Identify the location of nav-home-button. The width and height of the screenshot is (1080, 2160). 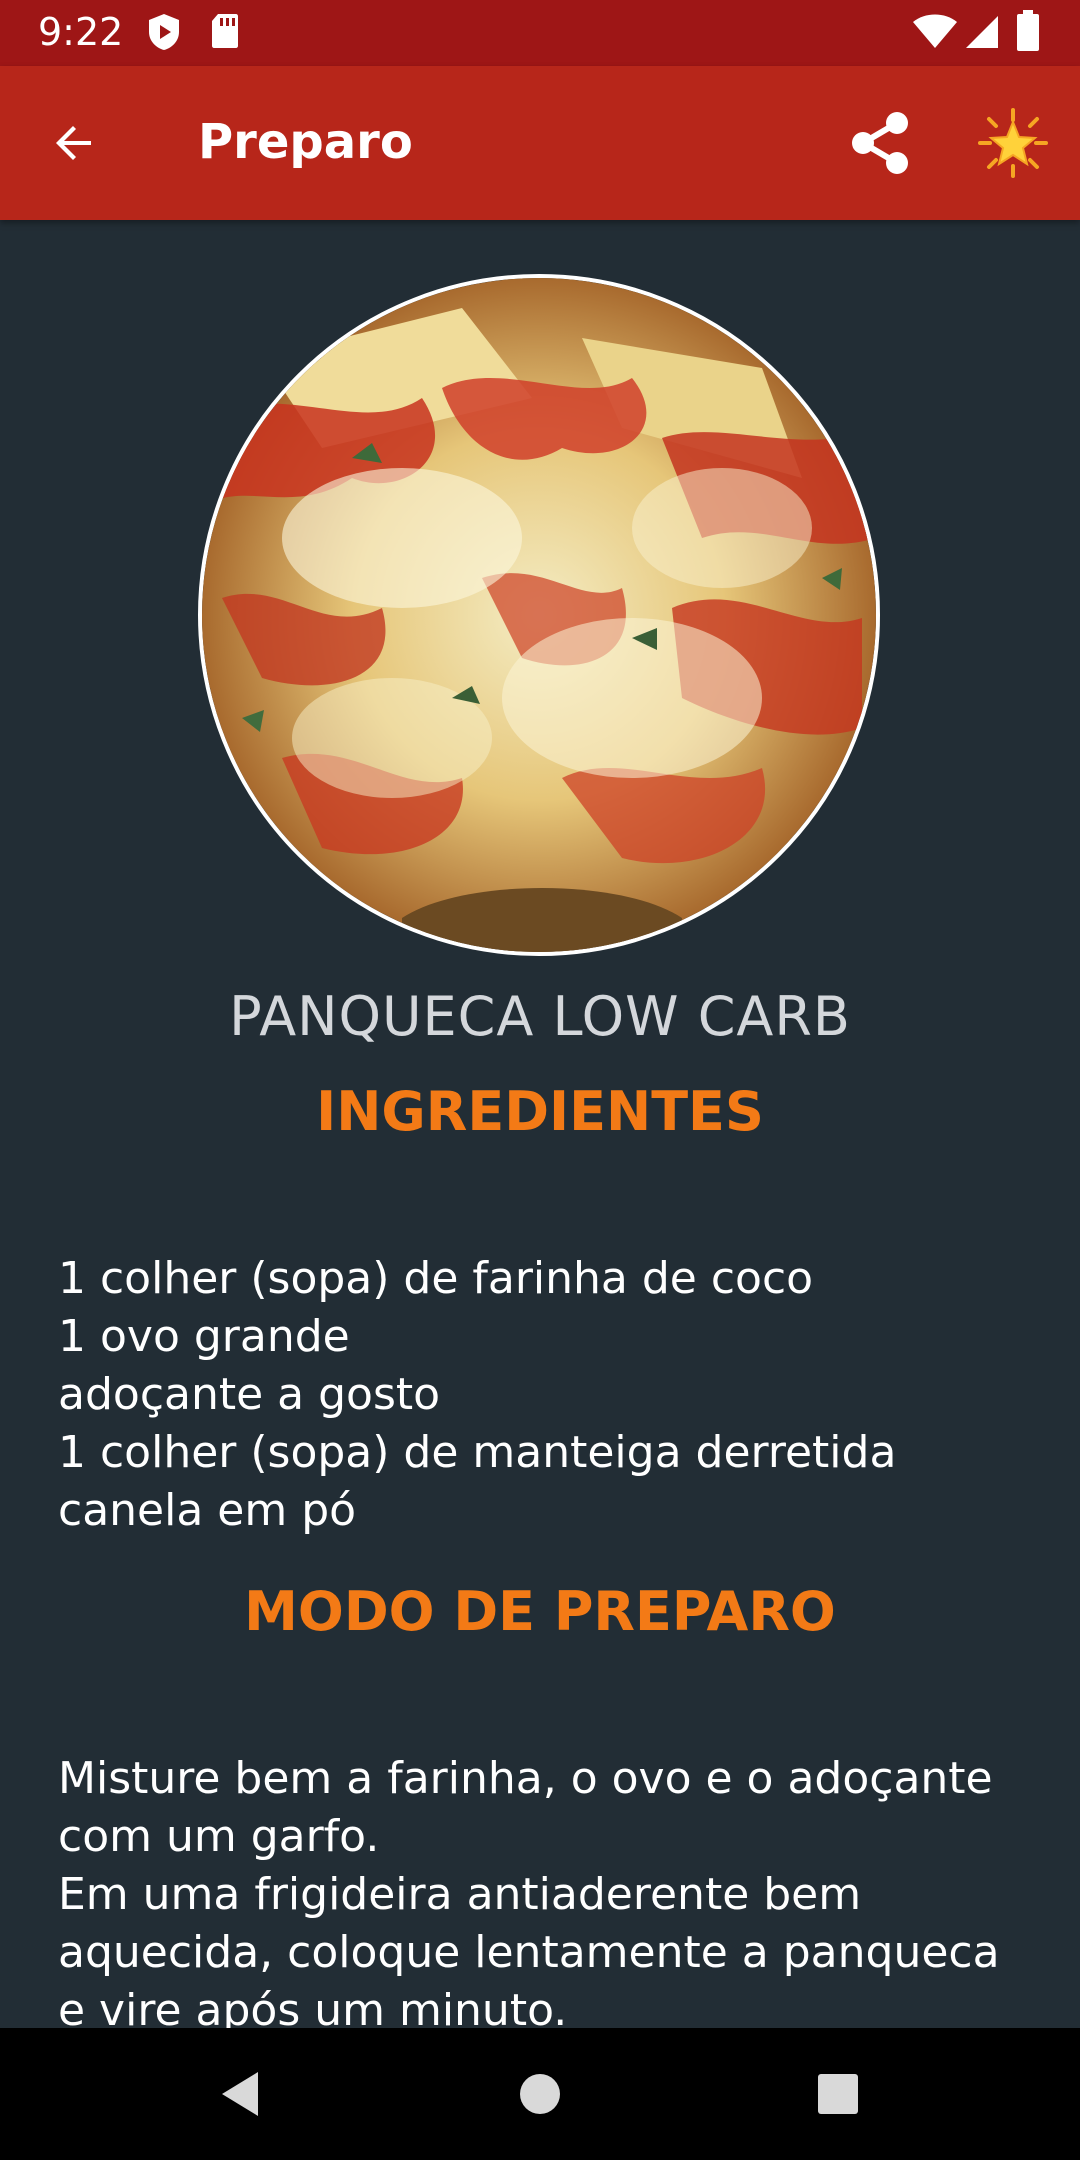
(540, 2094).